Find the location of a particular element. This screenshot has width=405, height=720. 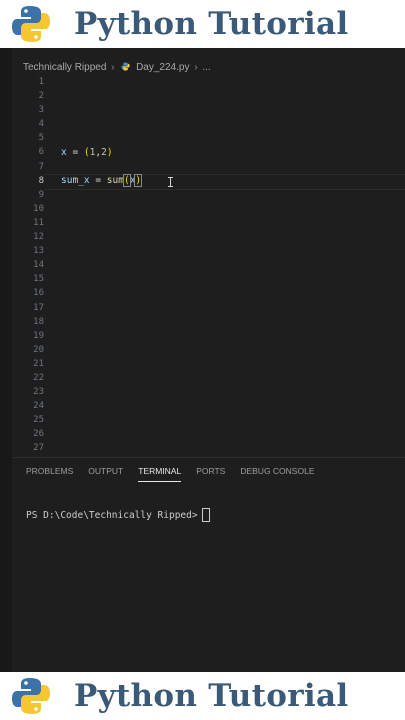

line-number: 21 is located at coordinates (38, 363).